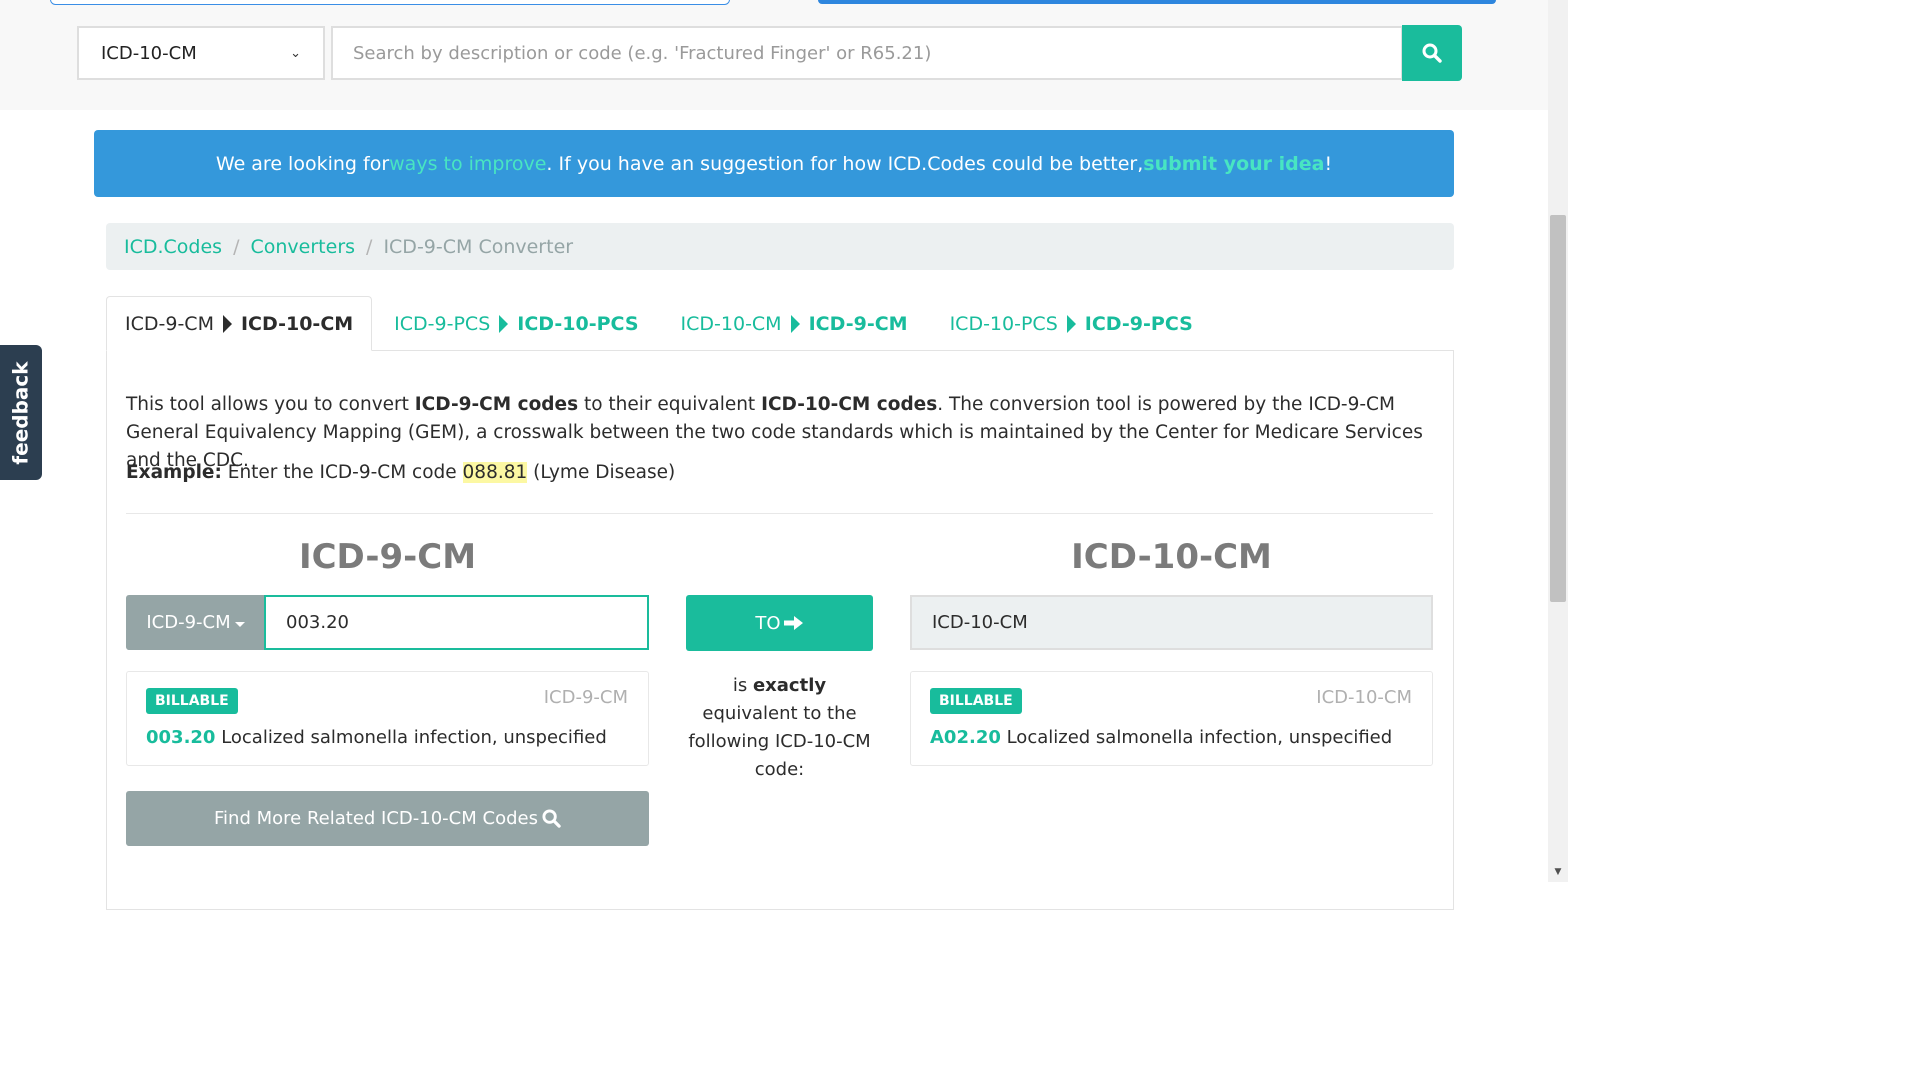 The height and width of the screenshot is (1080, 1920). What do you see at coordinates (858, 323) in the screenshot?
I see `tab-to-label: ICD-9-CM` at bounding box center [858, 323].